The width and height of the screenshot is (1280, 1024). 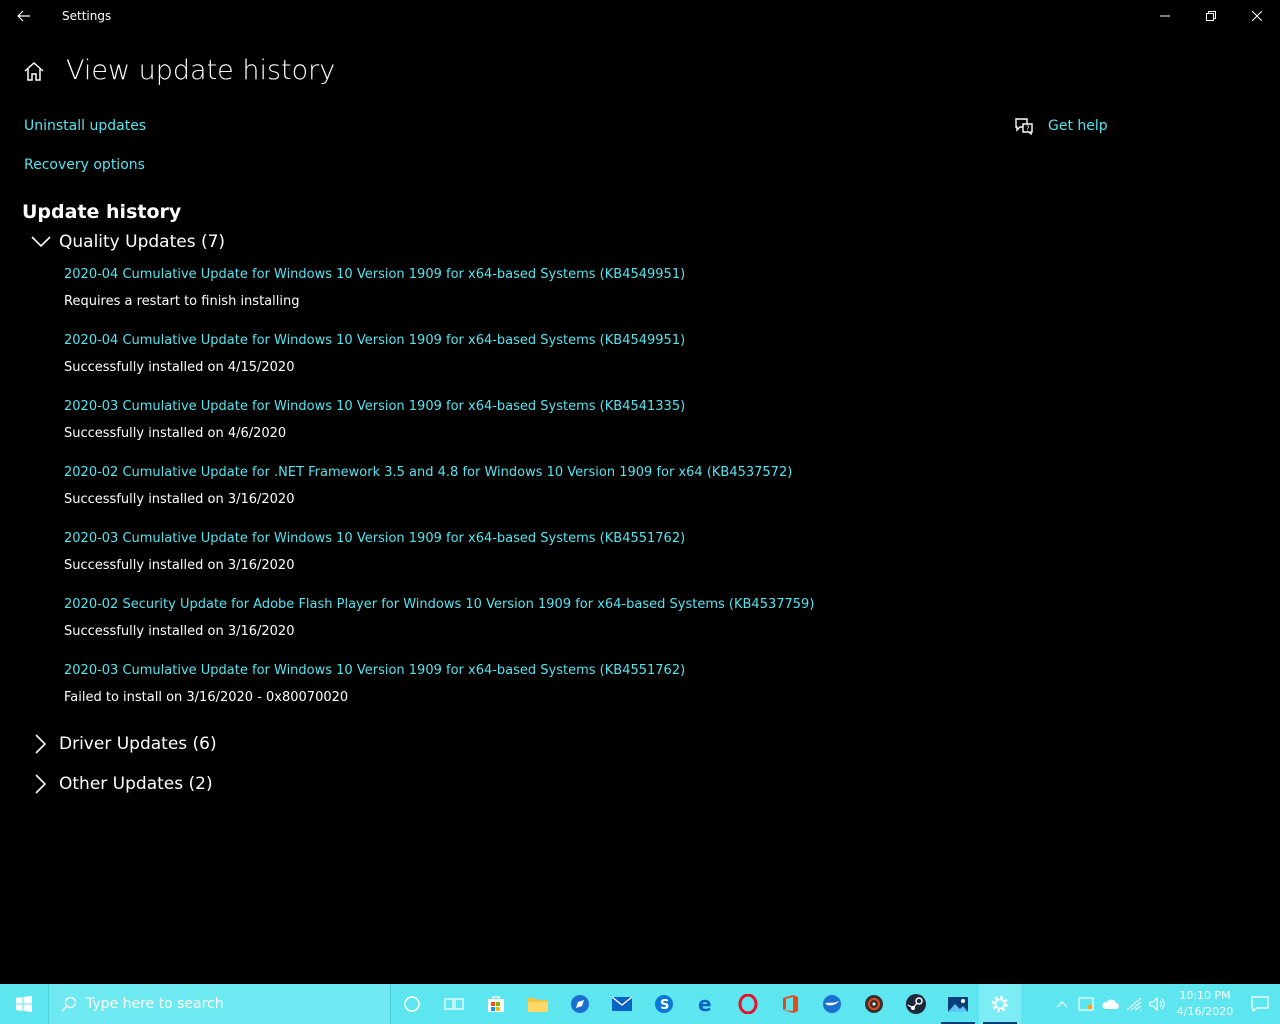 I want to click on back-arrow-icon, so click(x=23, y=16).